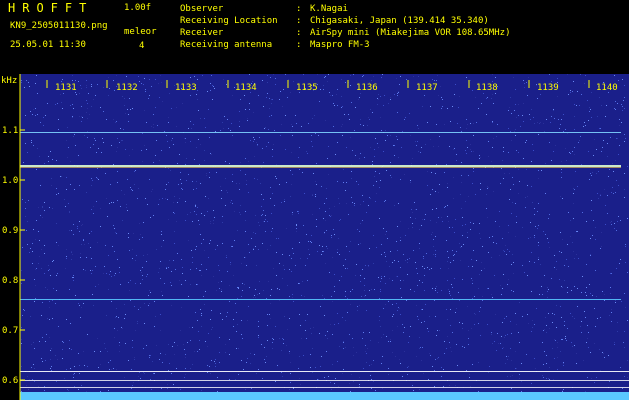  I want to click on info-key: Receiver, so click(202, 33).